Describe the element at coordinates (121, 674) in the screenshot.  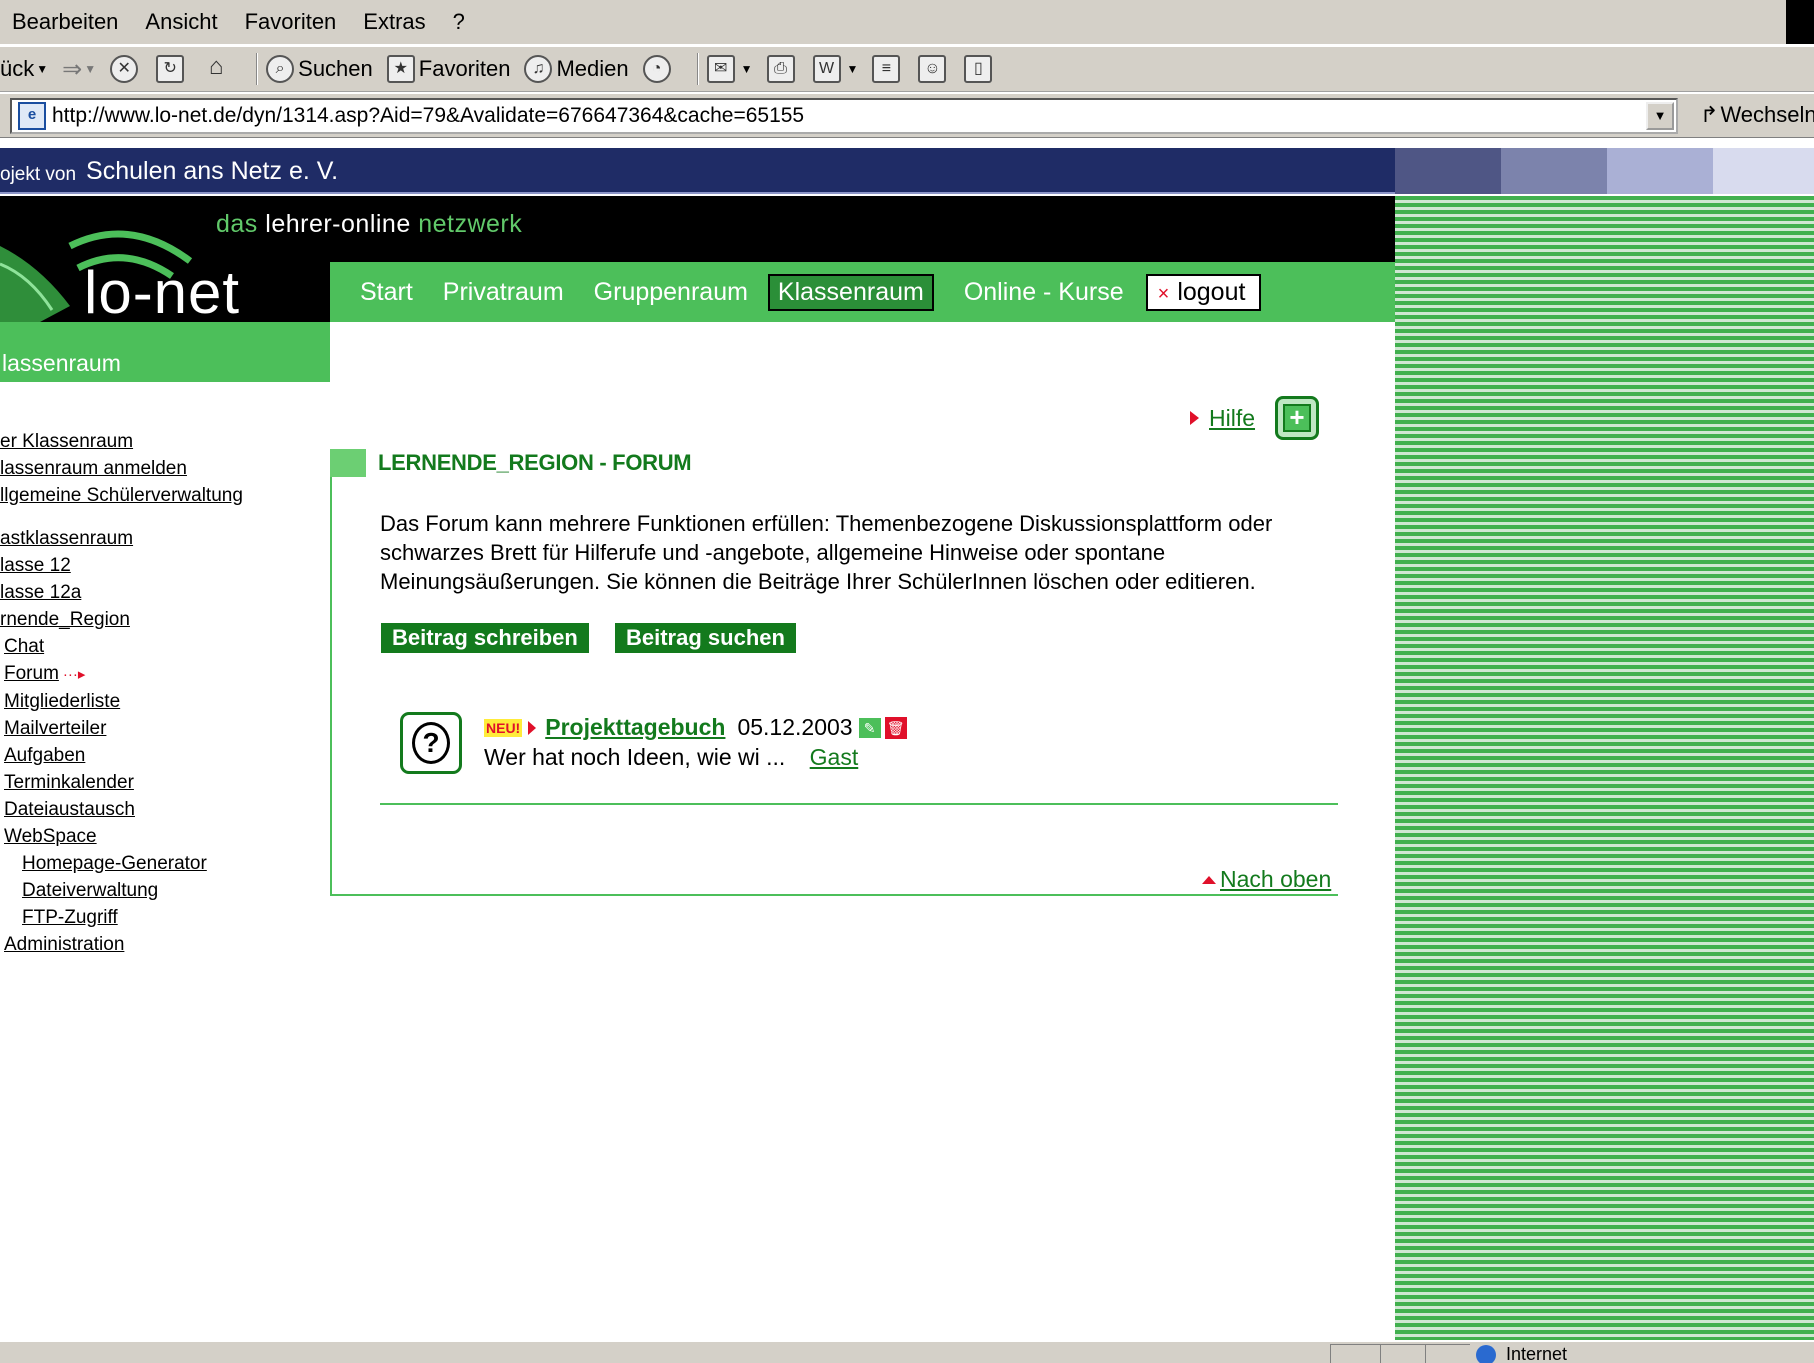
I see `sidebar-item-forum-row: Forum ···▸` at that location.